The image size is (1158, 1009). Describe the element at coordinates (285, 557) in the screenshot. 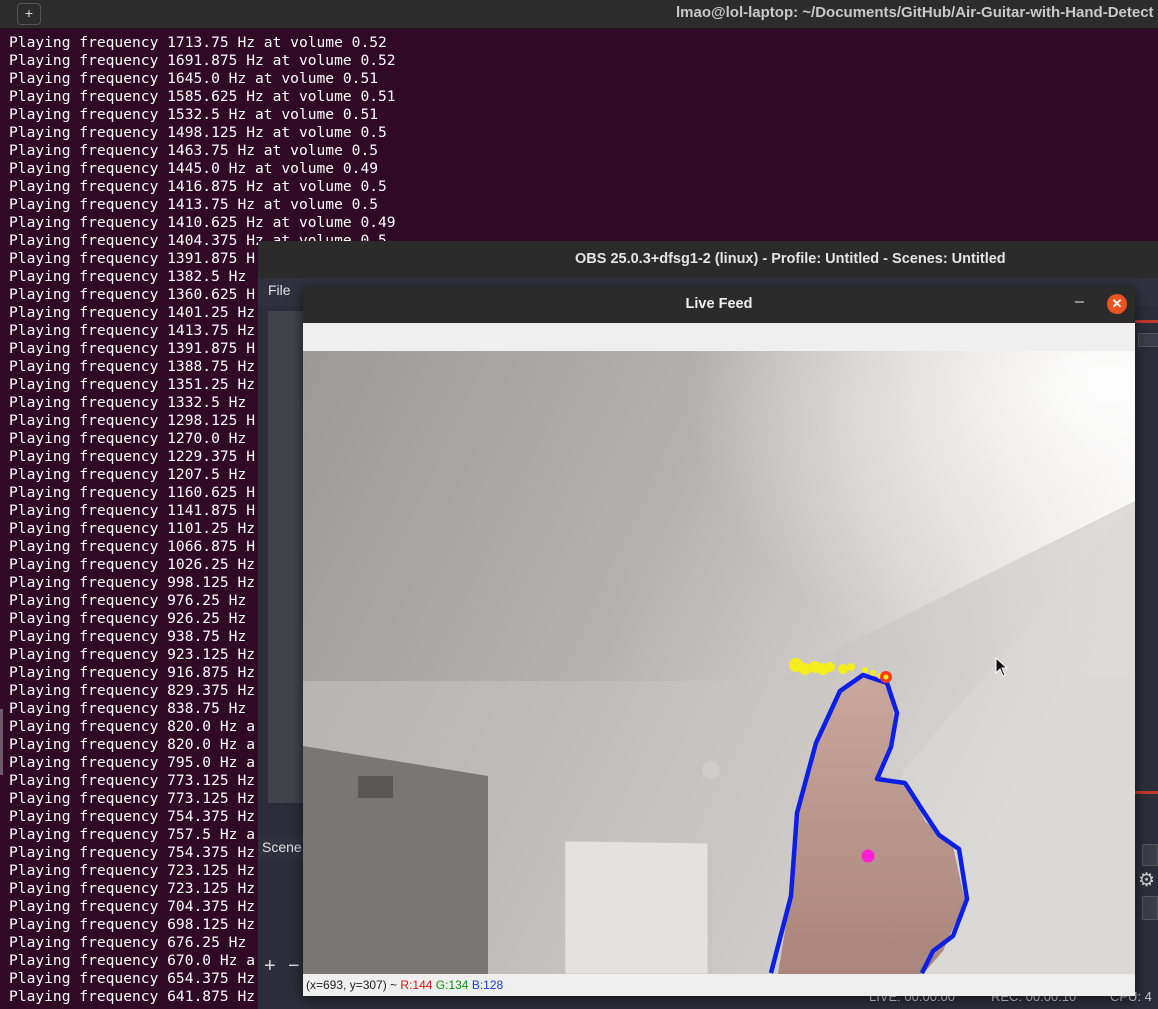

I see `obs-preview` at that location.